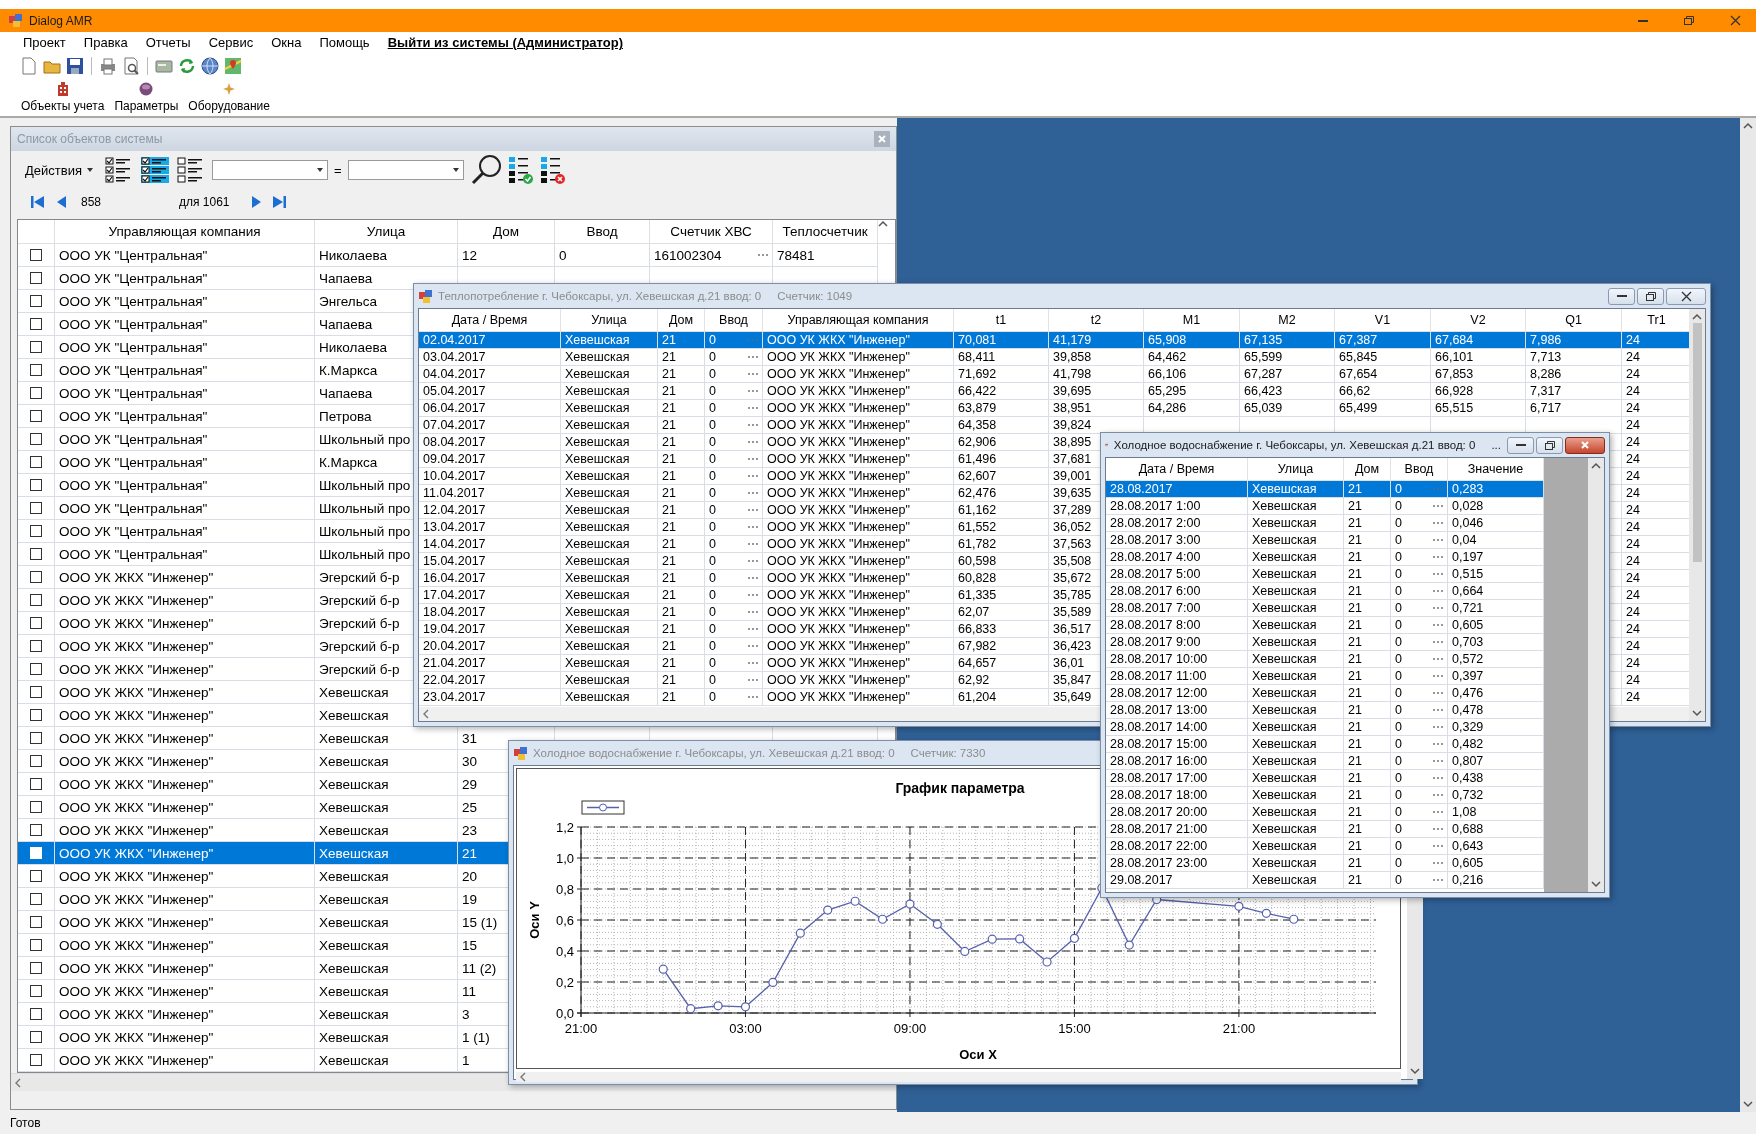 This screenshot has width=1756, height=1134. What do you see at coordinates (564, 1013) in the screenshot?
I see `tick-label: 0,0` at bounding box center [564, 1013].